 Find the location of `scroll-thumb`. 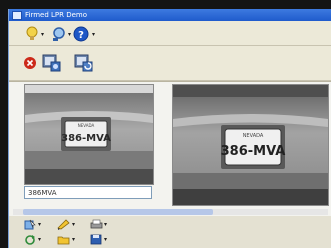

scroll-thumb is located at coordinates (118, 212).